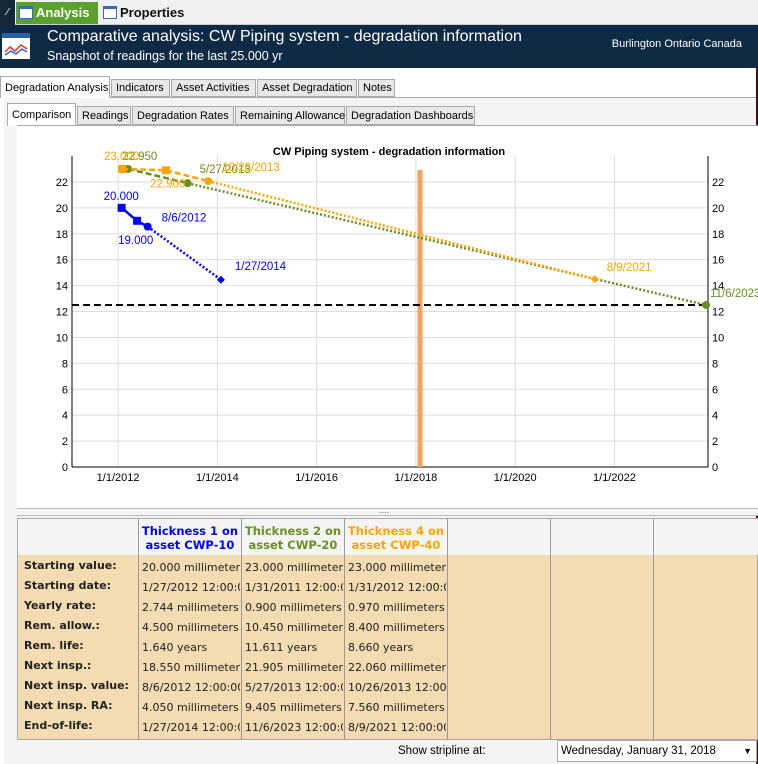 The width and height of the screenshot is (758, 764). What do you see at coordinates (715, 468) in the screenshot?
I see `y-tick-label-right: 0` at bounding box center [715, 468].